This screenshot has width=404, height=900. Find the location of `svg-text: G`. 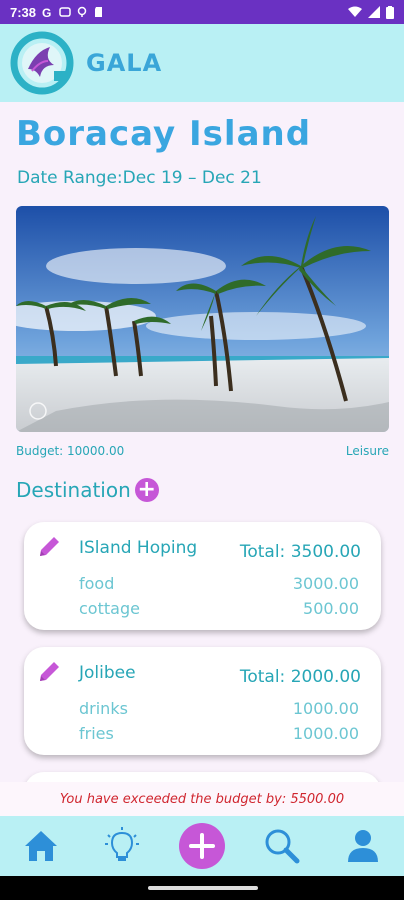

svg-text: G is located at coordinates (46, 12).